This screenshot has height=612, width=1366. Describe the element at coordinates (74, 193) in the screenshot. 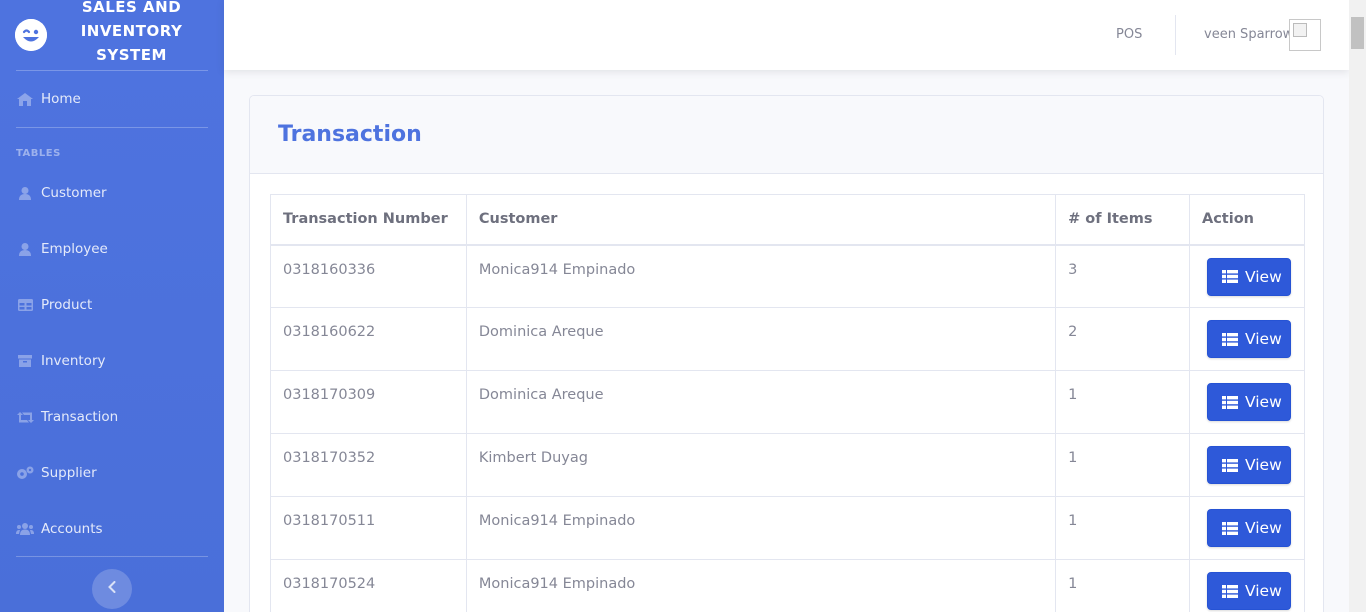

I see `sidebar-item-label: Customer` at that location.